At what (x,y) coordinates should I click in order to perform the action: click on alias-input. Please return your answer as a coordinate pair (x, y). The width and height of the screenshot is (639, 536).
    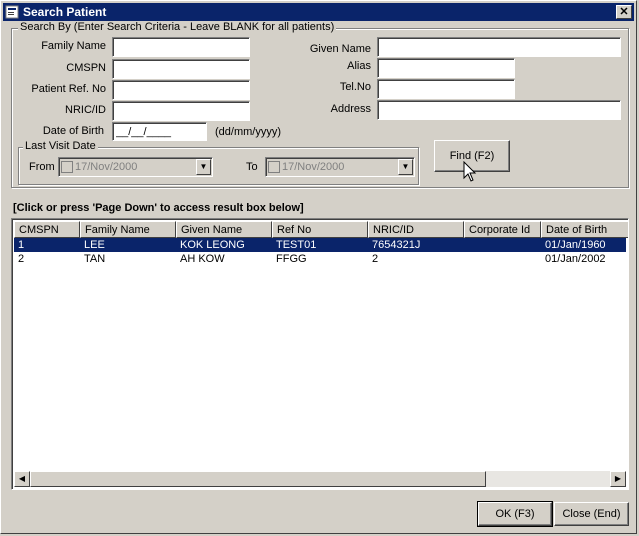
    Looking at the image, I should click on (446, 68).